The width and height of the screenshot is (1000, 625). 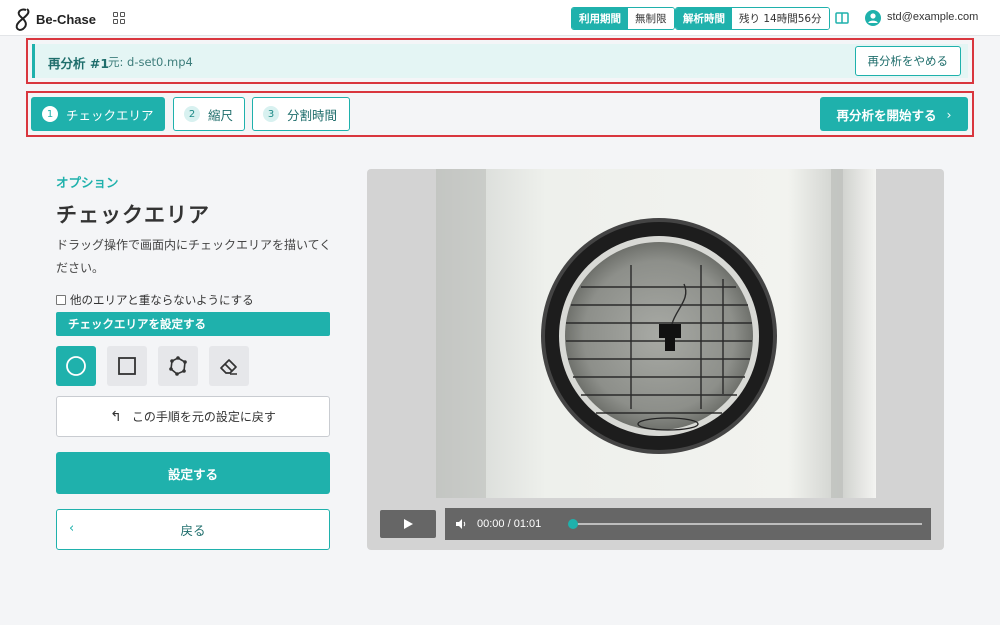 I want to click on play-icon, so click(x=408, y=524).